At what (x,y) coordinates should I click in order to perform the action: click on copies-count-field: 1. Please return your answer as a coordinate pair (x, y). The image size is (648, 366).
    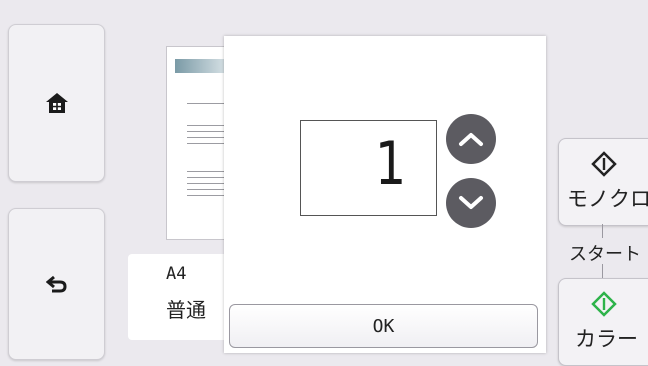
    Looking at the image, I should click on (368, 168).